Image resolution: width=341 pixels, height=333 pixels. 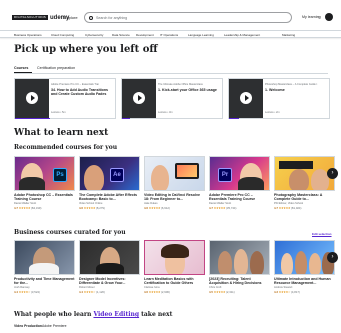 I want to click on recommended-title: Recommended courses for you, so click(x=66, y=147).